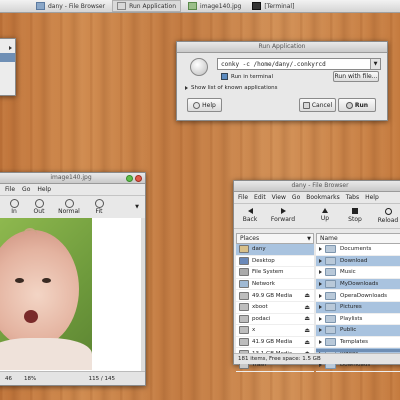 The image size is (400, 400). I want to click on zoom-normal-button: Normal, so click(69, 207).